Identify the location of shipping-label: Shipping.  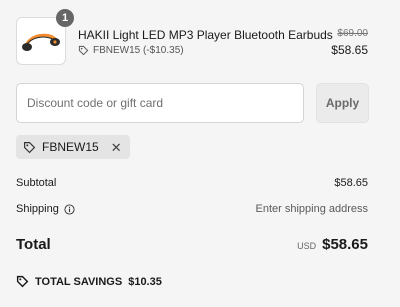
(37, 209).